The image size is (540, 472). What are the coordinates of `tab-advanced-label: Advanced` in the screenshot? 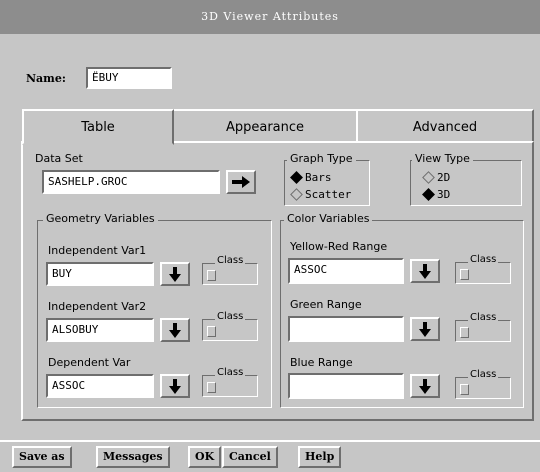 It's located at (445, 127).